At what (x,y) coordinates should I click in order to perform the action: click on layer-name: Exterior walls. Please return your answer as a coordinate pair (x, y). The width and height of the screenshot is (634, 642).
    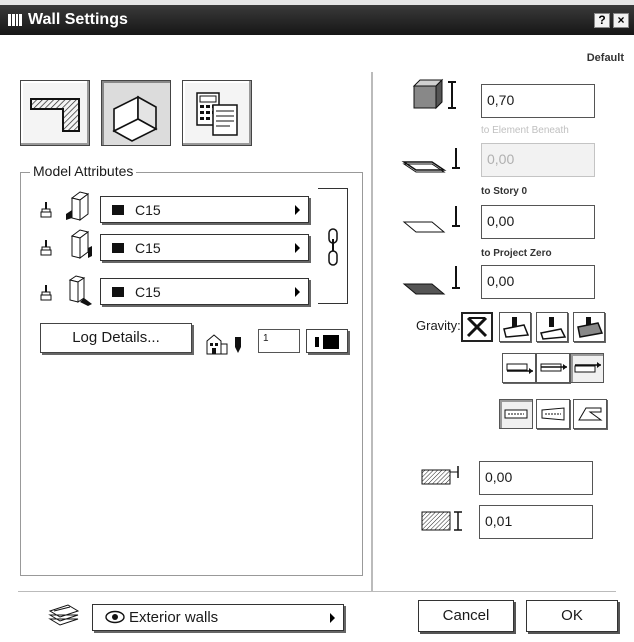
    Looking at the image, I should click on (174, 617).